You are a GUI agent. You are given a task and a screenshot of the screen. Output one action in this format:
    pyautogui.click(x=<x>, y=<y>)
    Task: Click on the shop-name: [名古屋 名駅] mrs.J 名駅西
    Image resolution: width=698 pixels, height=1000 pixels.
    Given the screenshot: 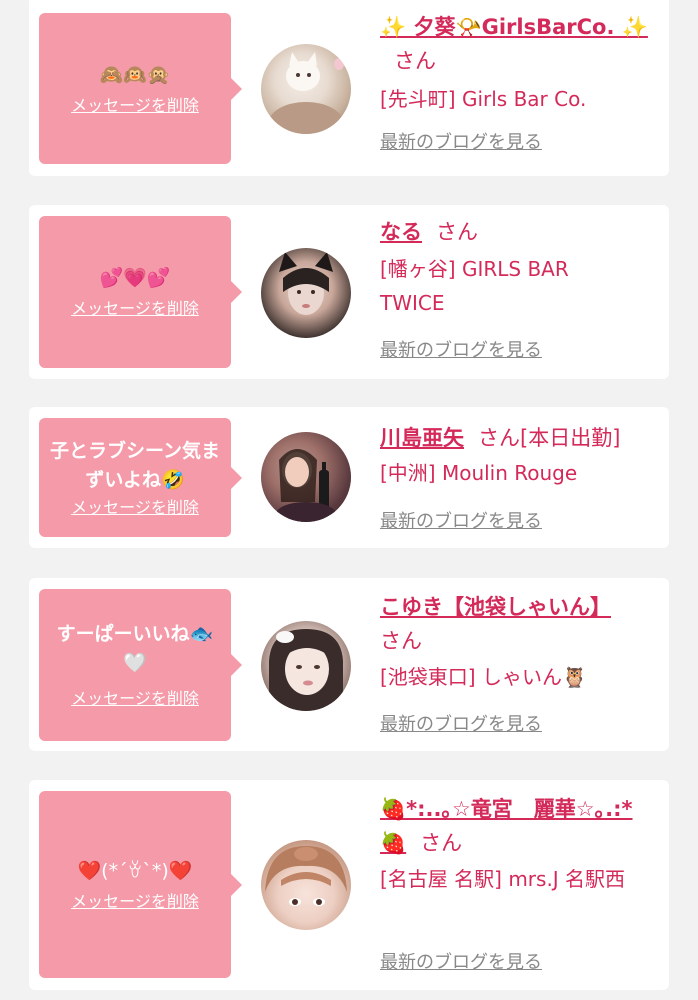 What is the action you would take?
    pyautogui.click(x=503, y=879)
    